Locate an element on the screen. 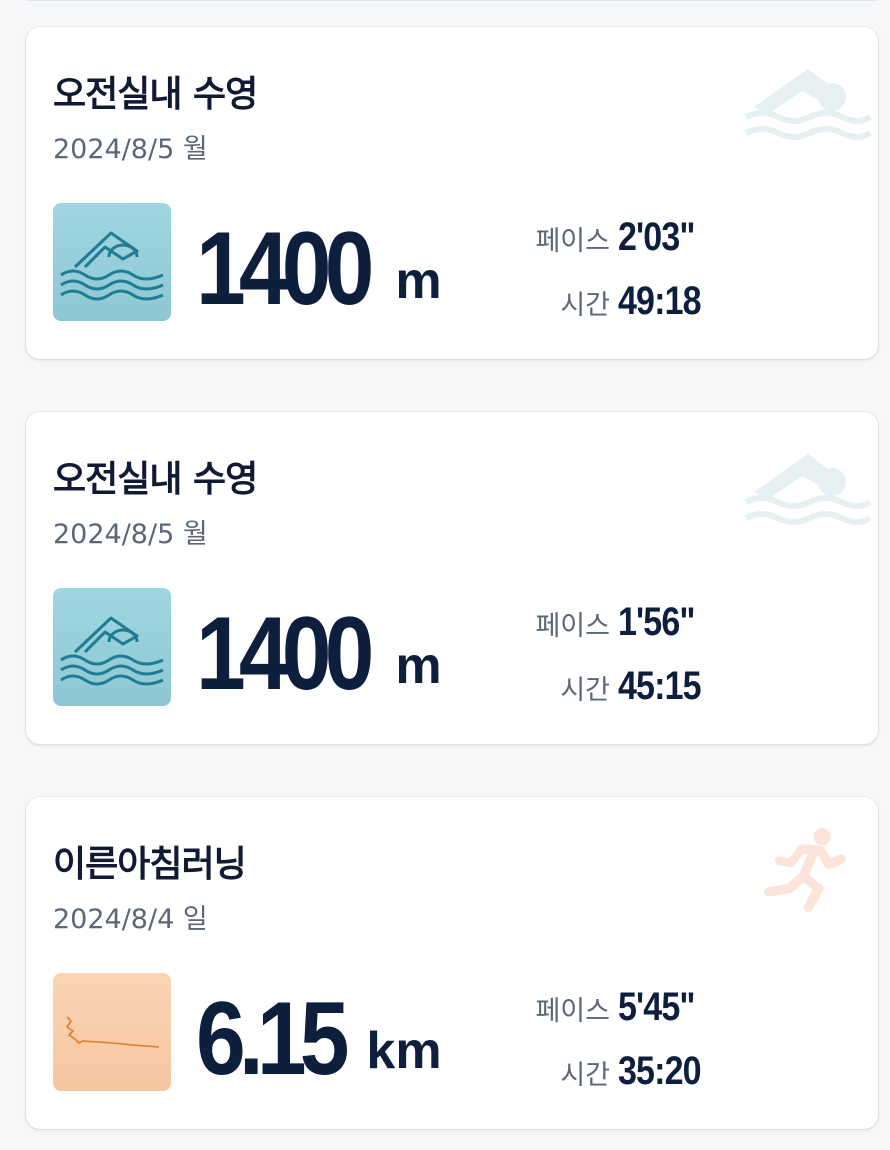 The height and width of the screenshot is (1150, 890). distance: 6.15 km is located at coordinates (319, 1032).